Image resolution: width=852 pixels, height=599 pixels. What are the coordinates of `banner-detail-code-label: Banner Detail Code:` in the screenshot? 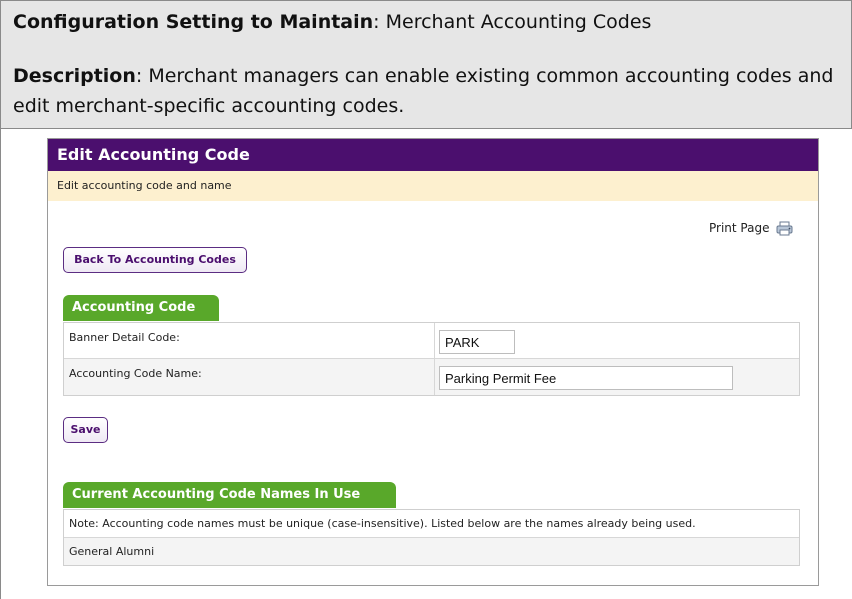 It's located at (124, 337).